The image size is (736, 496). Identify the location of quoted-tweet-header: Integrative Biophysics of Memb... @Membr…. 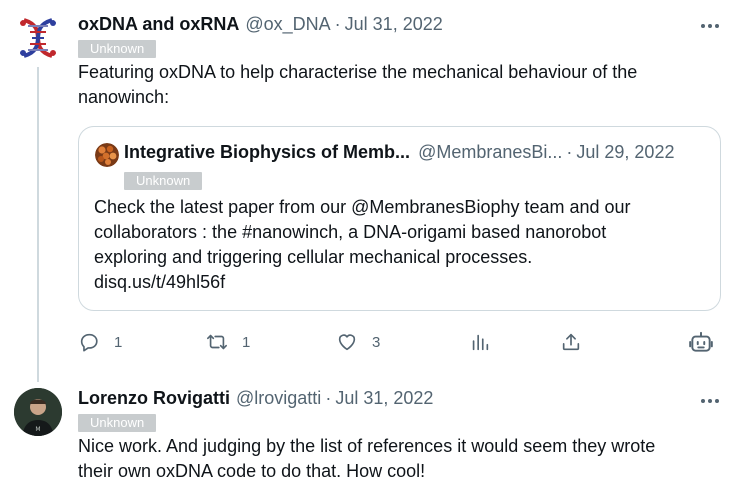
(399, 152).